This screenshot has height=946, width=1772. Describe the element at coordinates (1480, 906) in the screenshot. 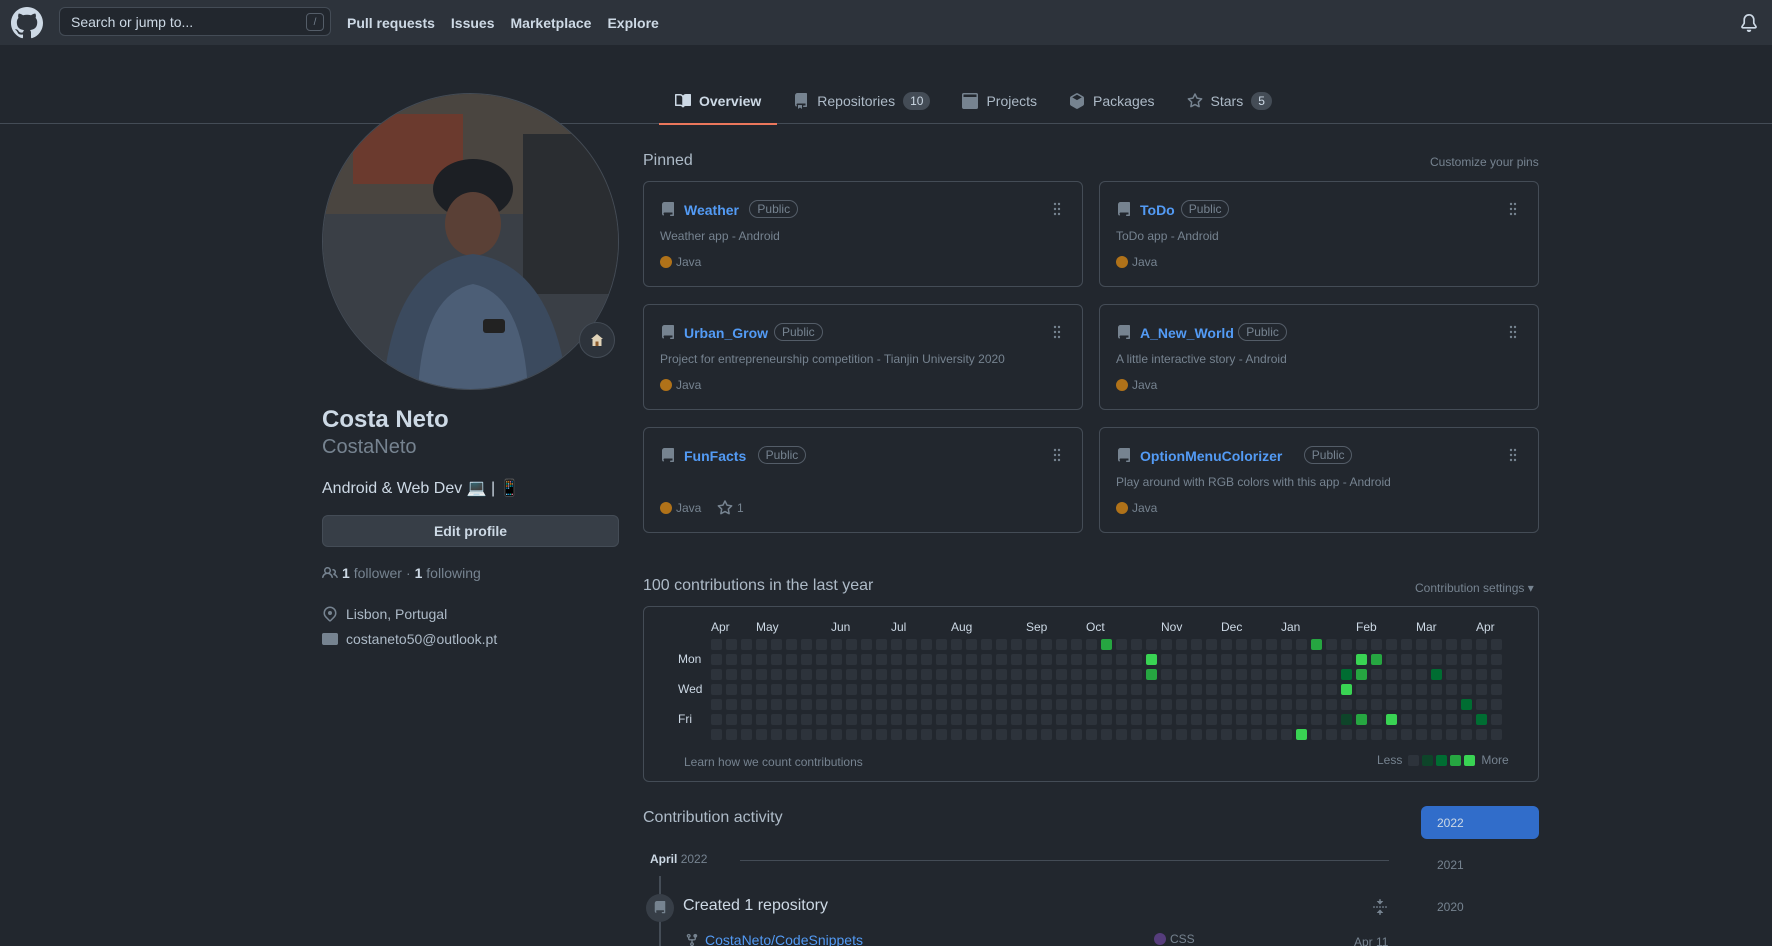

I see `year-2020-button: 2020` at that location.